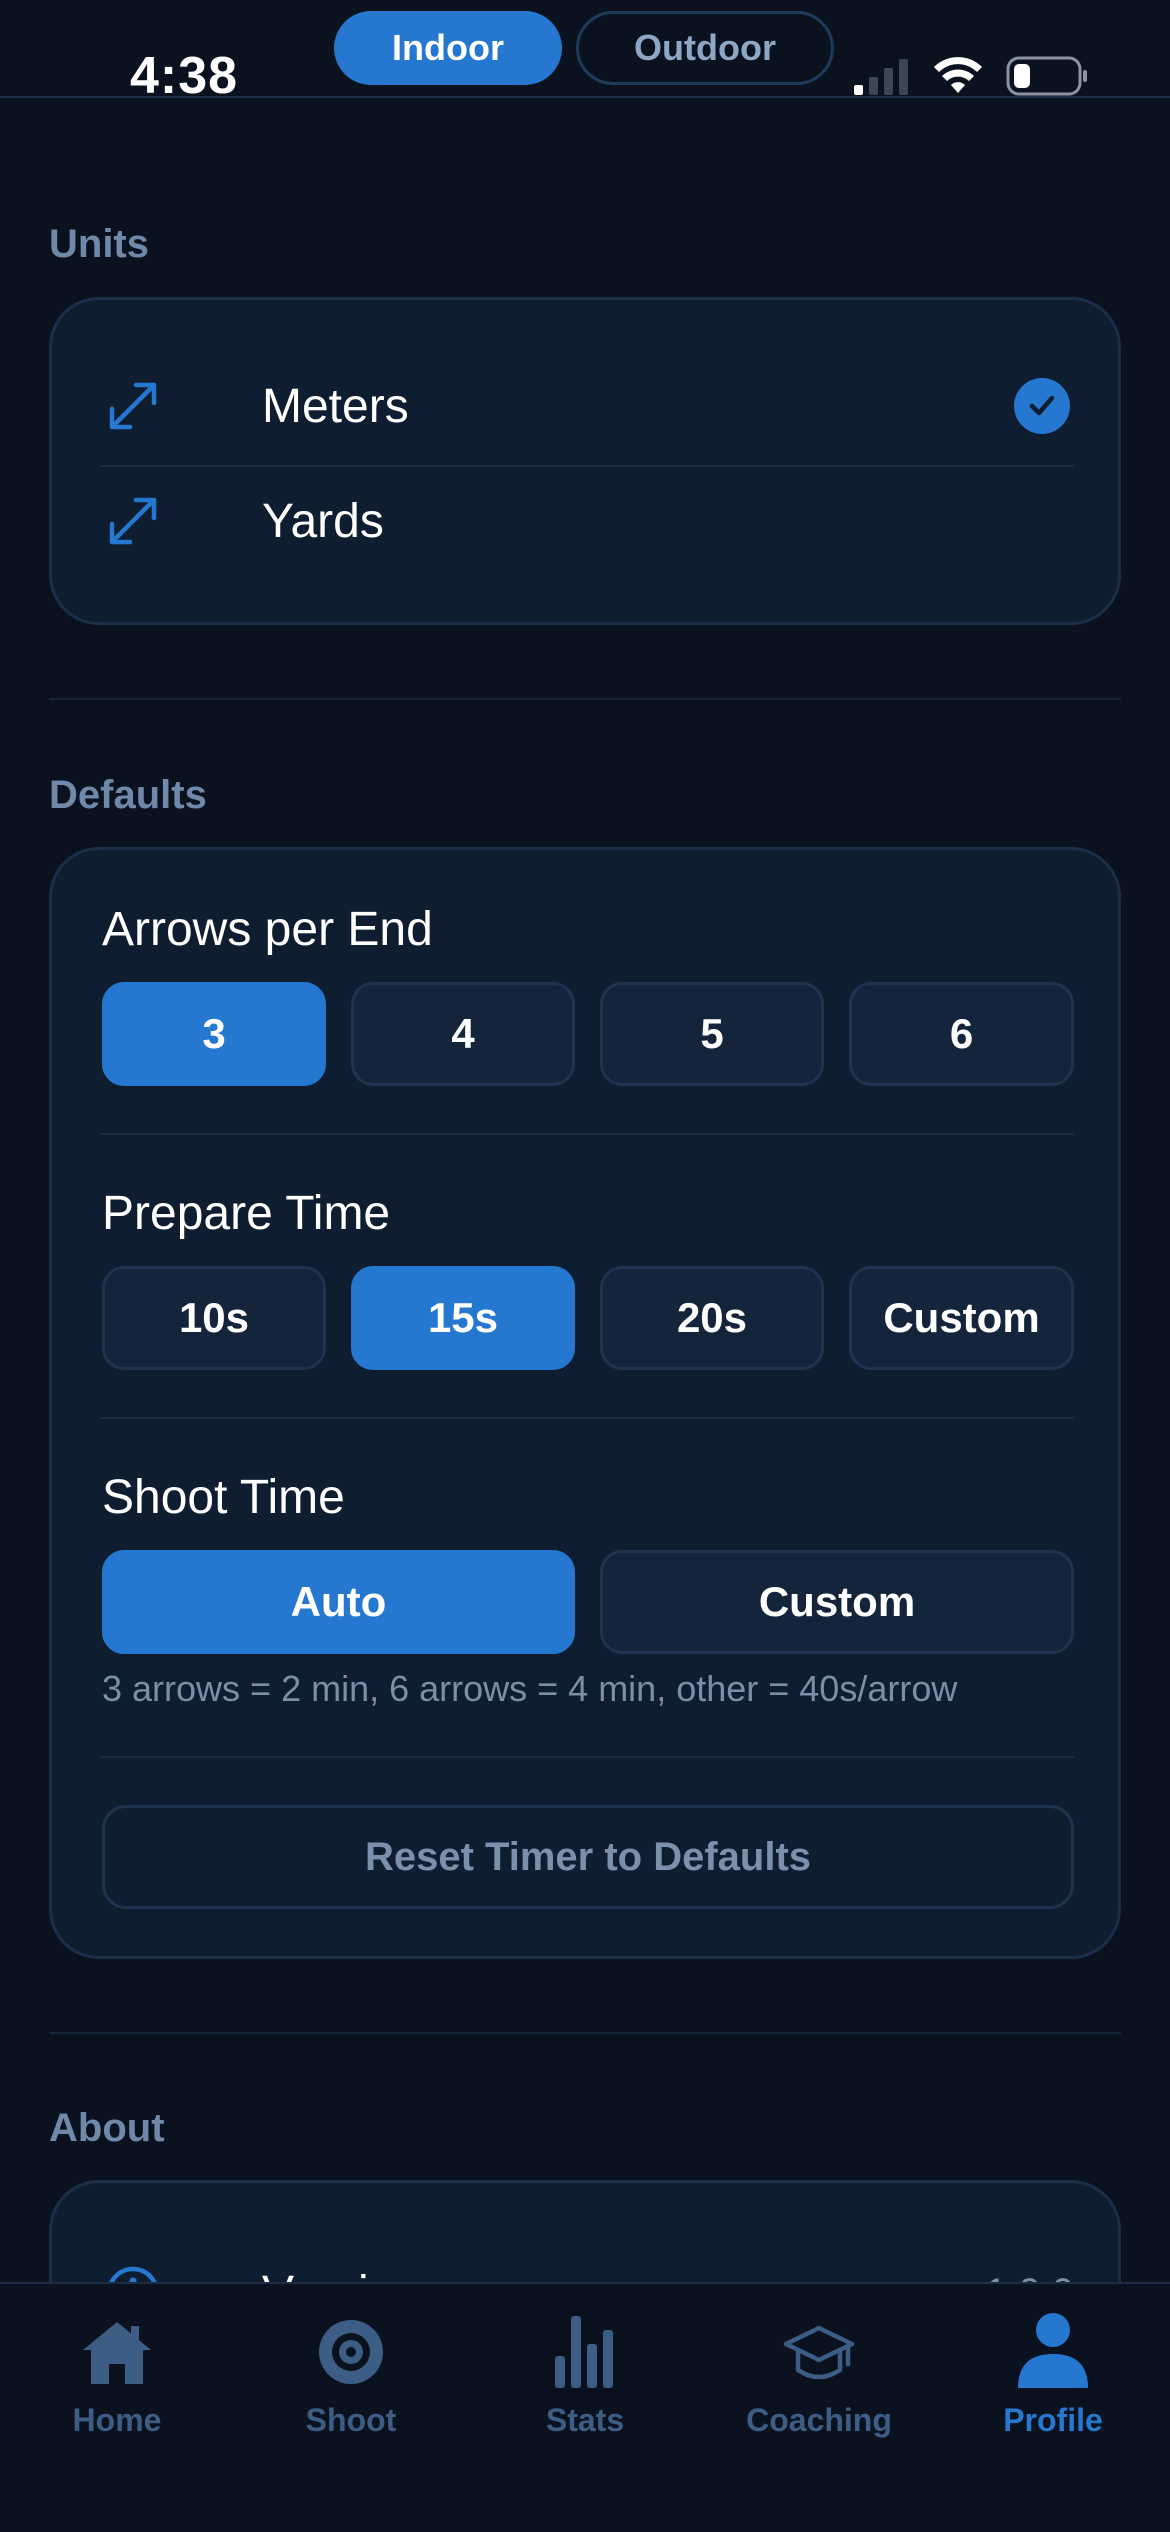 This screenshot has width=1170, height=2532. What do you see at coordinates (246, 1213) in the screenshot?
I see `prepare-time-title: Prepare Time` at bounding box center [246, 1213].